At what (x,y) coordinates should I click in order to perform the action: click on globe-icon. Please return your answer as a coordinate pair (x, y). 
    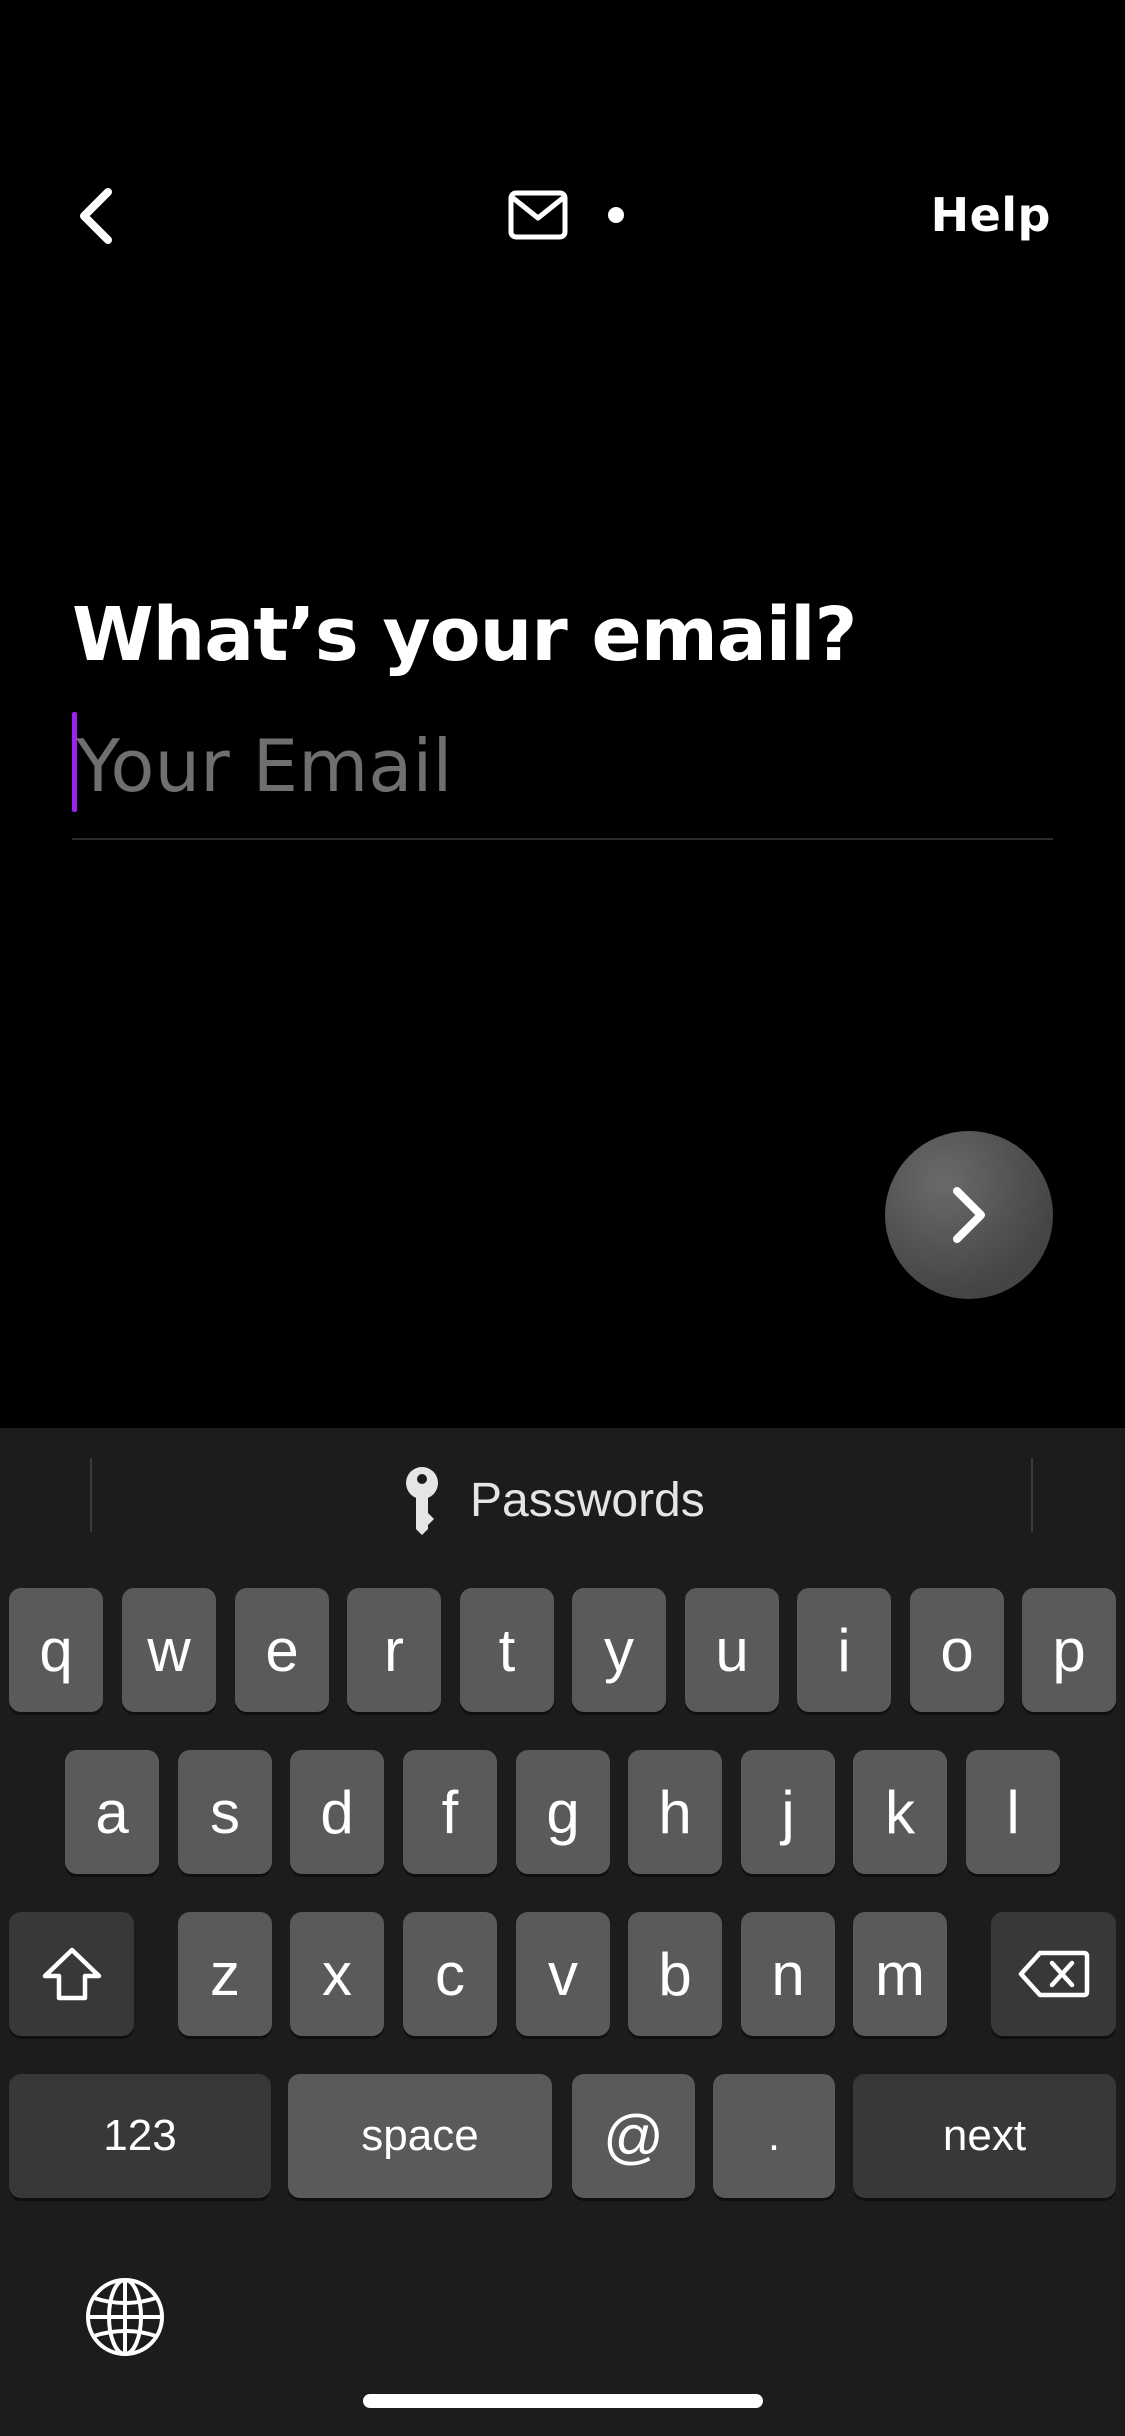
    Looking at the image, I should click on (125, 2317).